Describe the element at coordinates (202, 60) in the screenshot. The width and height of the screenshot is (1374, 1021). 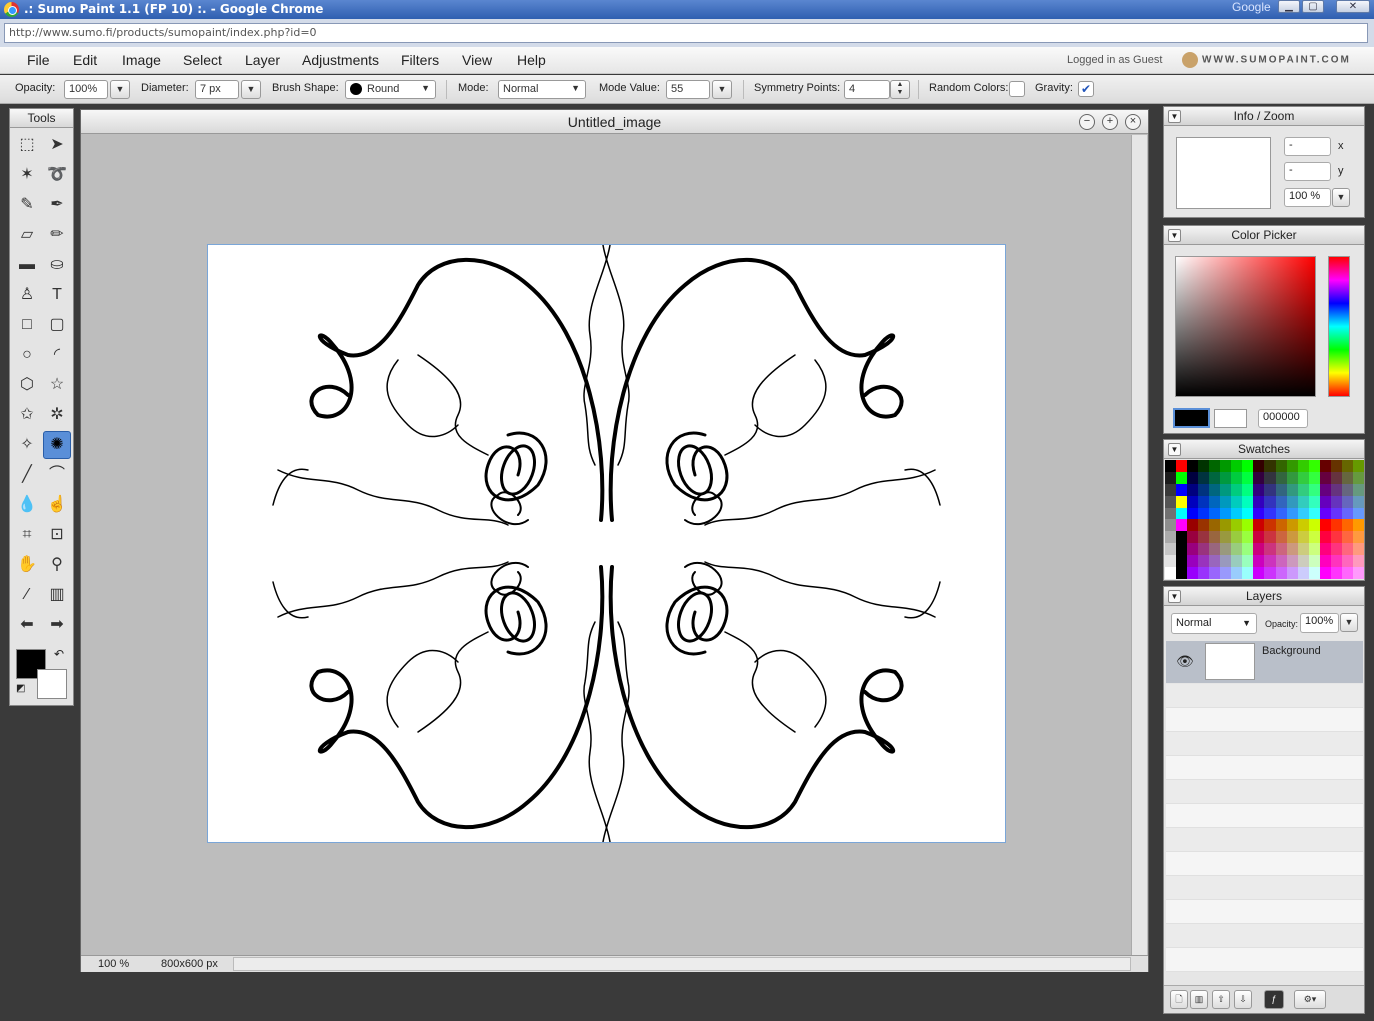
I see `menu-select: Select` at that location.